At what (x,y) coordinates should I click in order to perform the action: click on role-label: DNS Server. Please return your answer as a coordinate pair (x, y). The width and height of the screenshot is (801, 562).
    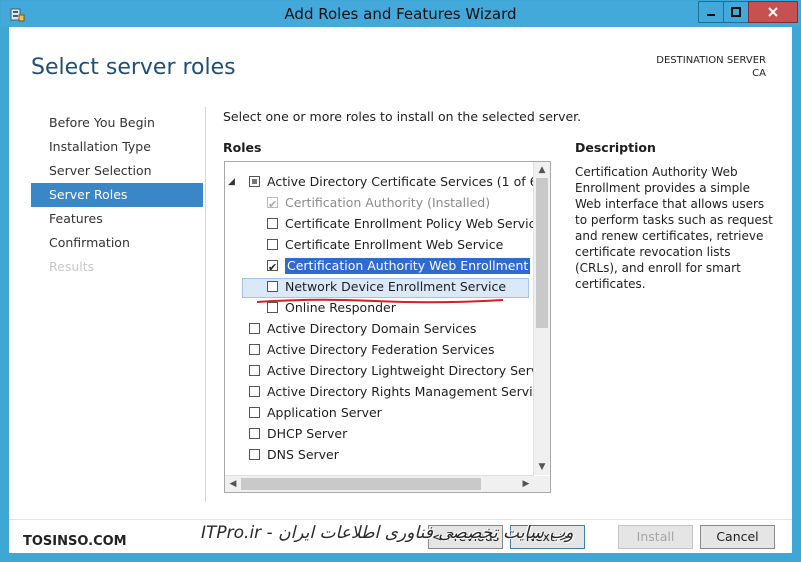
    Looking at the image, I should click on (303, 454).